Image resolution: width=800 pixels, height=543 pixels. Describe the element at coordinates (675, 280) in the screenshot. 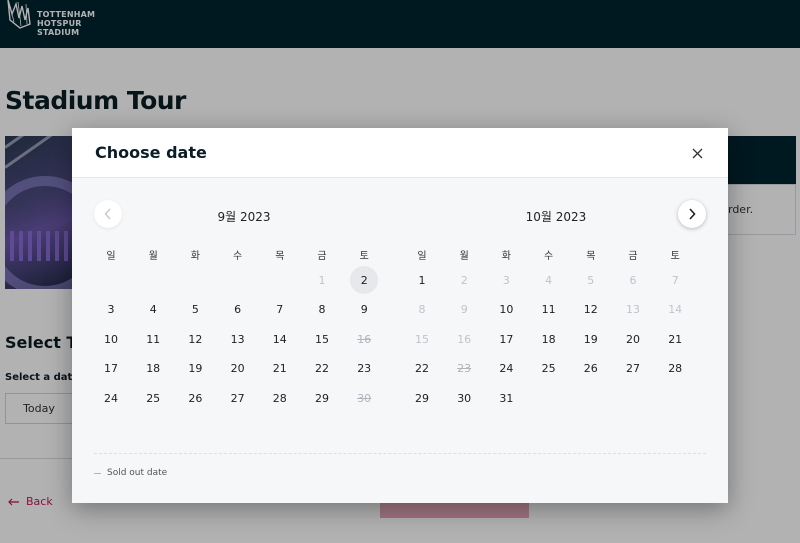

I see `day-cell-disabled: 7` at that location.